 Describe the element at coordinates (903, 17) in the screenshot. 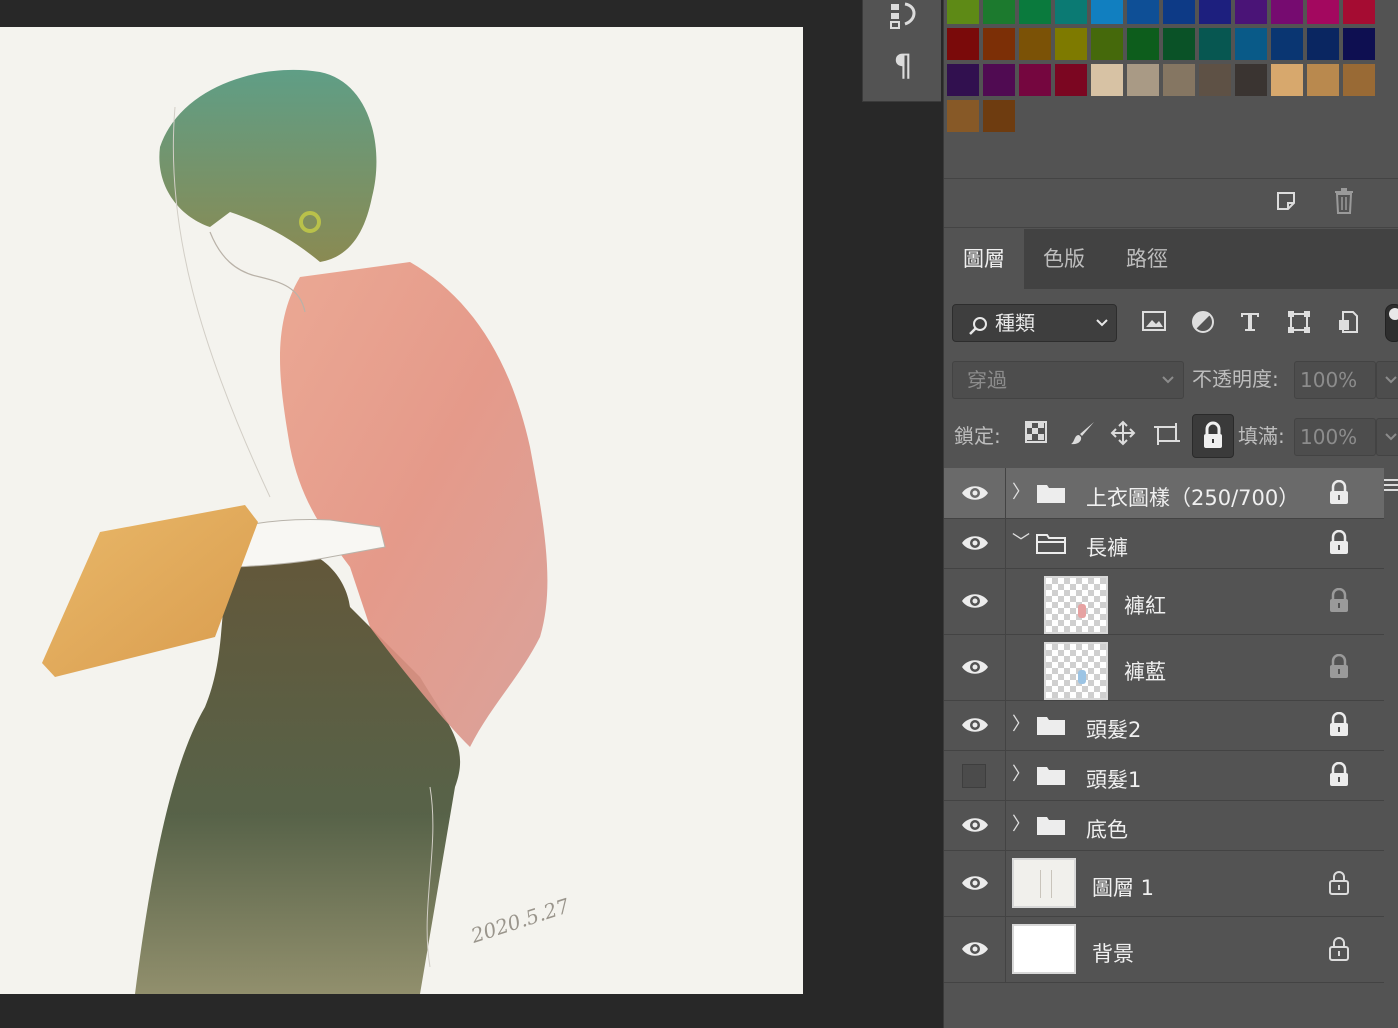

I see `history-icon` at that location.